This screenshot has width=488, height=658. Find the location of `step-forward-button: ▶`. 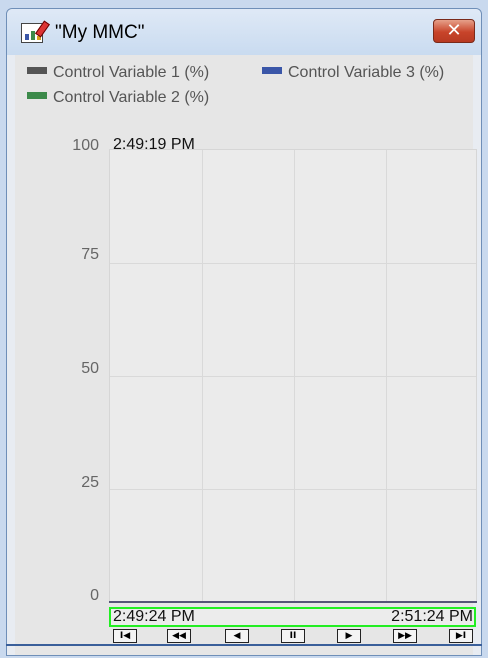

step-forward-button: ▶ is located at coordinates (349, 636).